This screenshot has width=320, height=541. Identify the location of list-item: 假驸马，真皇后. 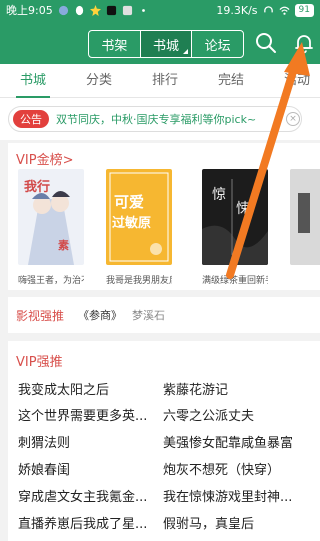
(240, 522).